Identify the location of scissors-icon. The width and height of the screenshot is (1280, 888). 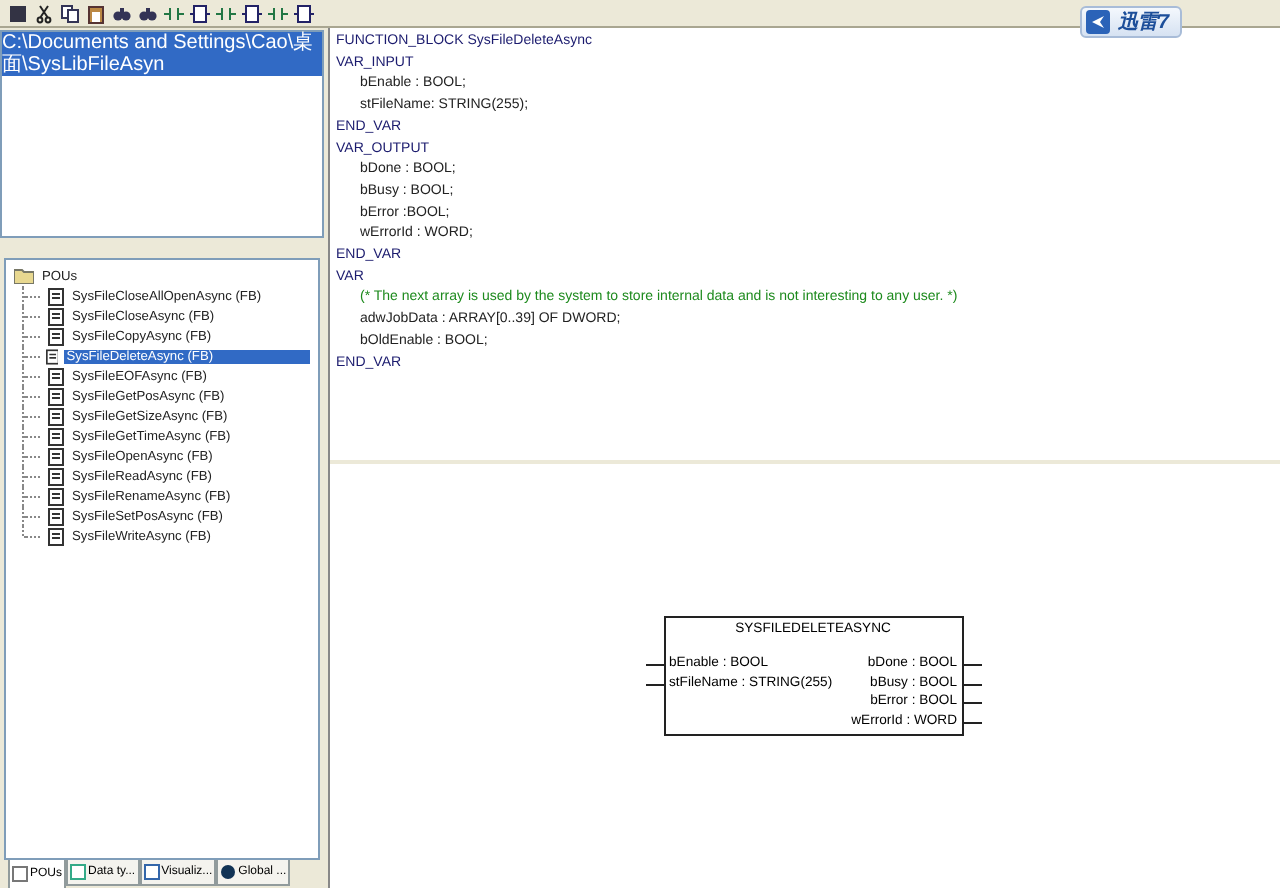
(43, 13).